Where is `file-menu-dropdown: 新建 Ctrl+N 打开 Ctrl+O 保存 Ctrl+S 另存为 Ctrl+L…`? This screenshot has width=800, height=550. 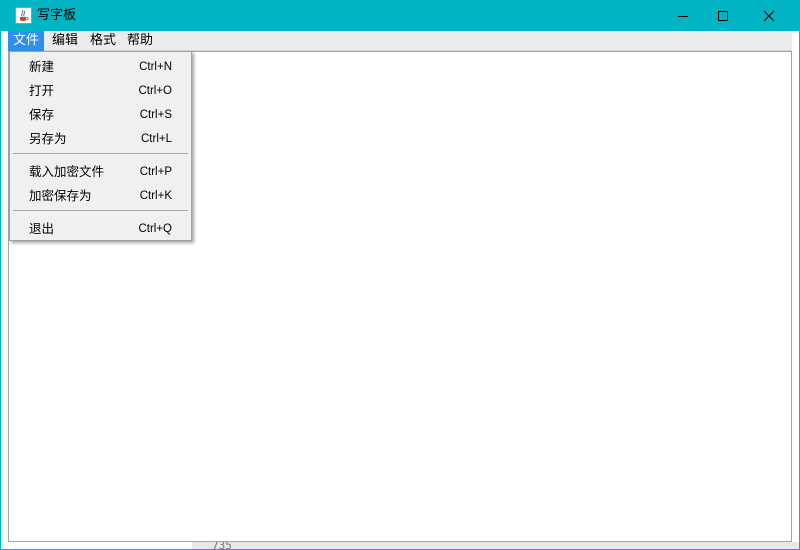
file-menu-dropdown: 新建 Ctrl+N 打开 Ctrl+O 保存 Ctrl+S 另存为 Ctrl+L… is located at coordinates (100, 146).